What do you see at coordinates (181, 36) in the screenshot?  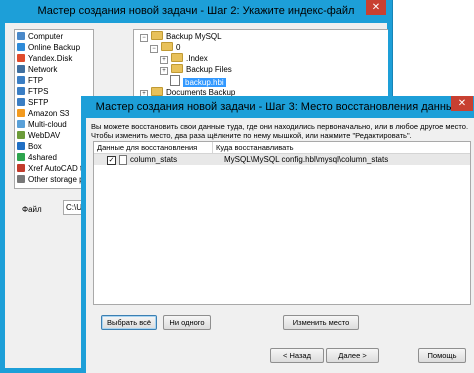 I see `tree-node-backup-mysql: − Backup MySQL` at bounding box center [181, 36].